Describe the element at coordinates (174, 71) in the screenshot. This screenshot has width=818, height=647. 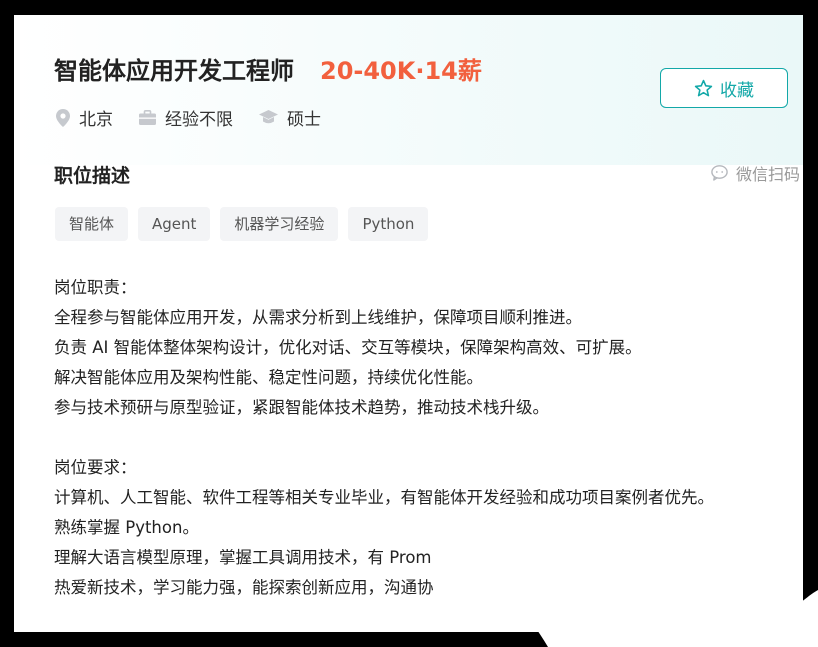
I see `job-title: 智能体应用开发工程师` at that location.